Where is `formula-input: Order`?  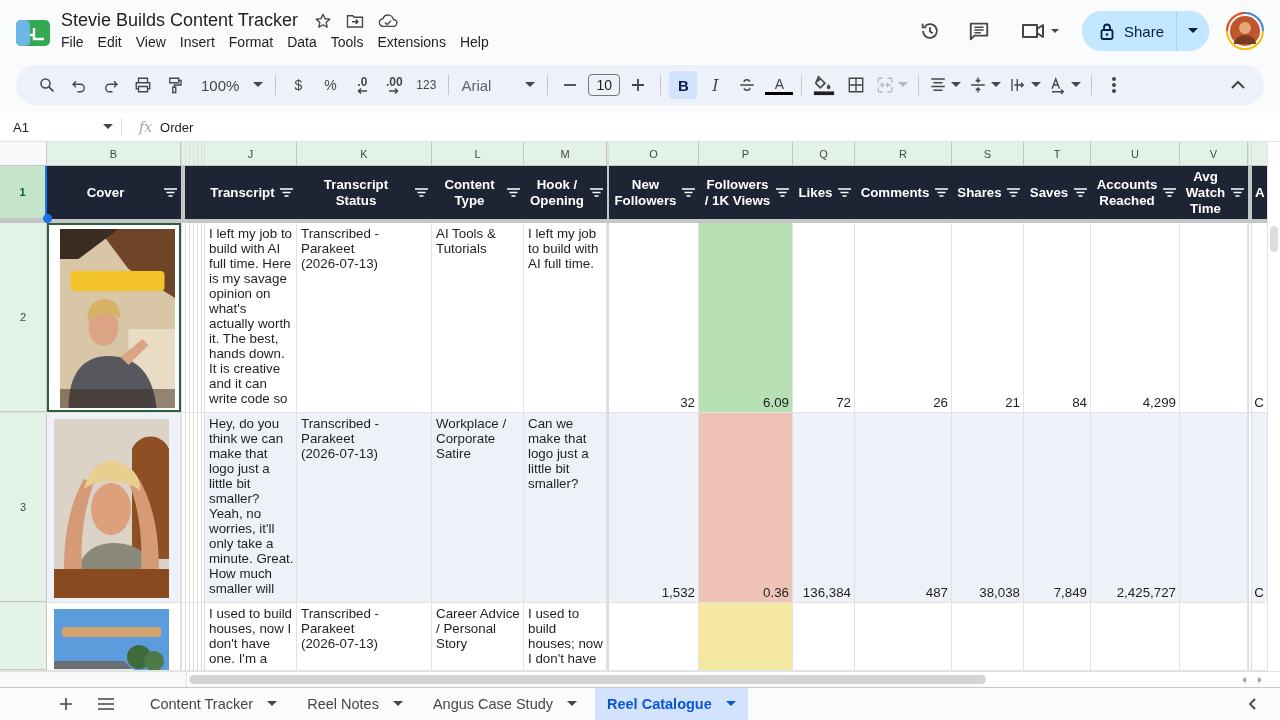
formula-input: Order is located at coordinates (177, 127).